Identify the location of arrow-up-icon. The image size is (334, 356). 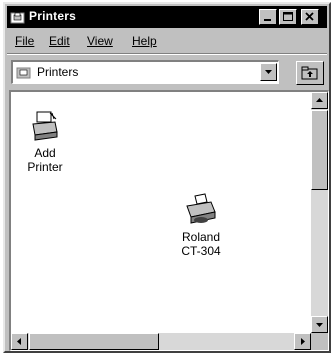
(319, 100).